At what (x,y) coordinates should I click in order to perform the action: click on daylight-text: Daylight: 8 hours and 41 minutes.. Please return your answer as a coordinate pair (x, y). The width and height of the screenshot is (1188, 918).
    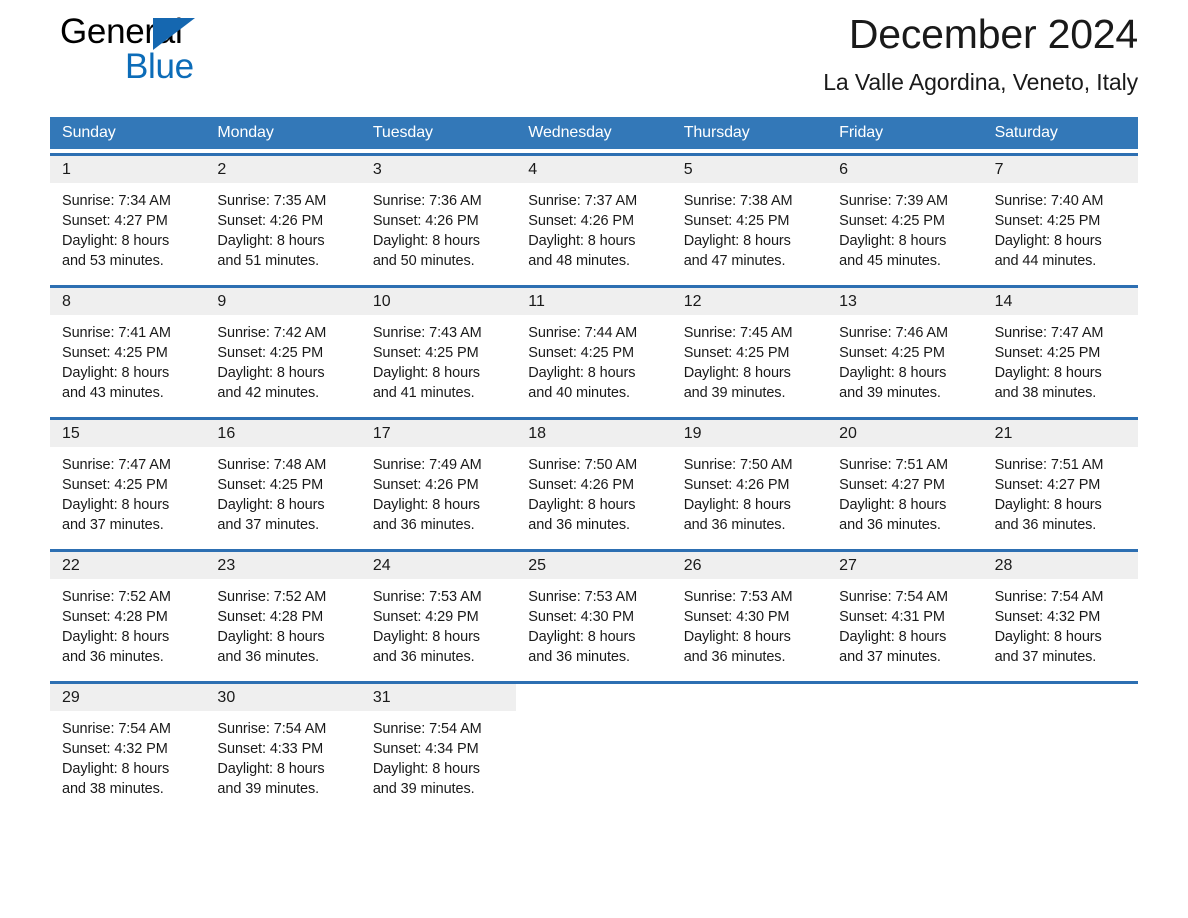
    Looking at the image, I should click on (426, 383).